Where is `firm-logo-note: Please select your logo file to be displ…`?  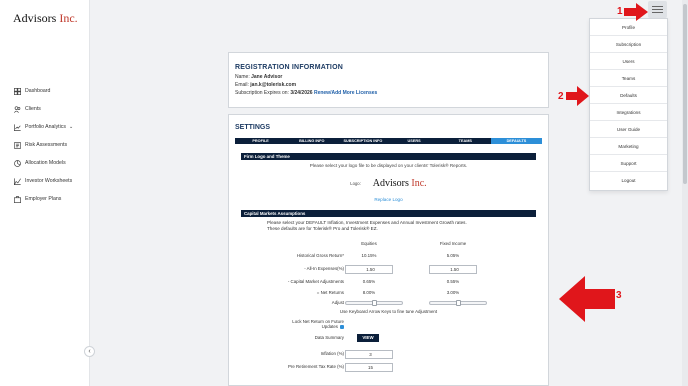 firm-logo-note: Please select your logo file to be displ… is located at coordinates (388, 165).